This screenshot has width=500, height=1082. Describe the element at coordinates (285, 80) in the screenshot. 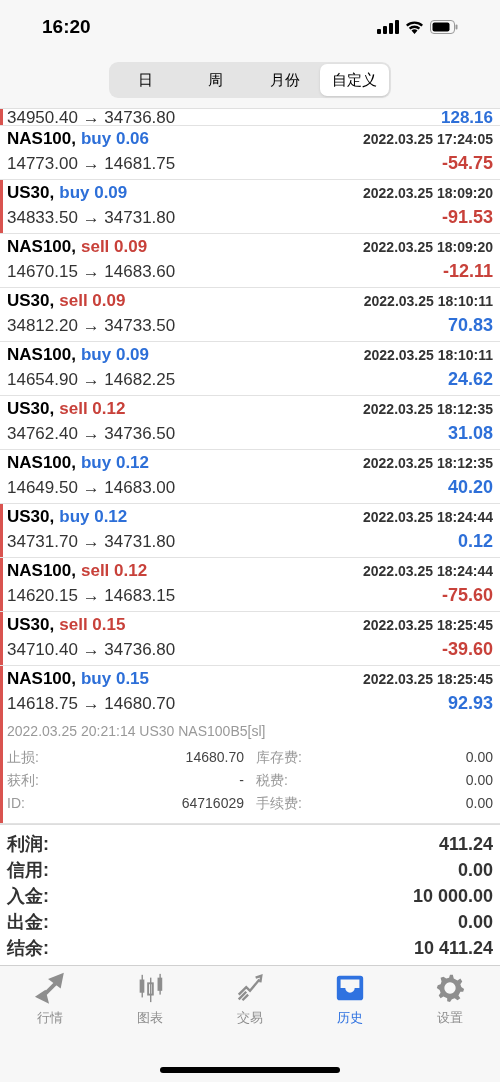

I see `period-tab: 月份` at that location.